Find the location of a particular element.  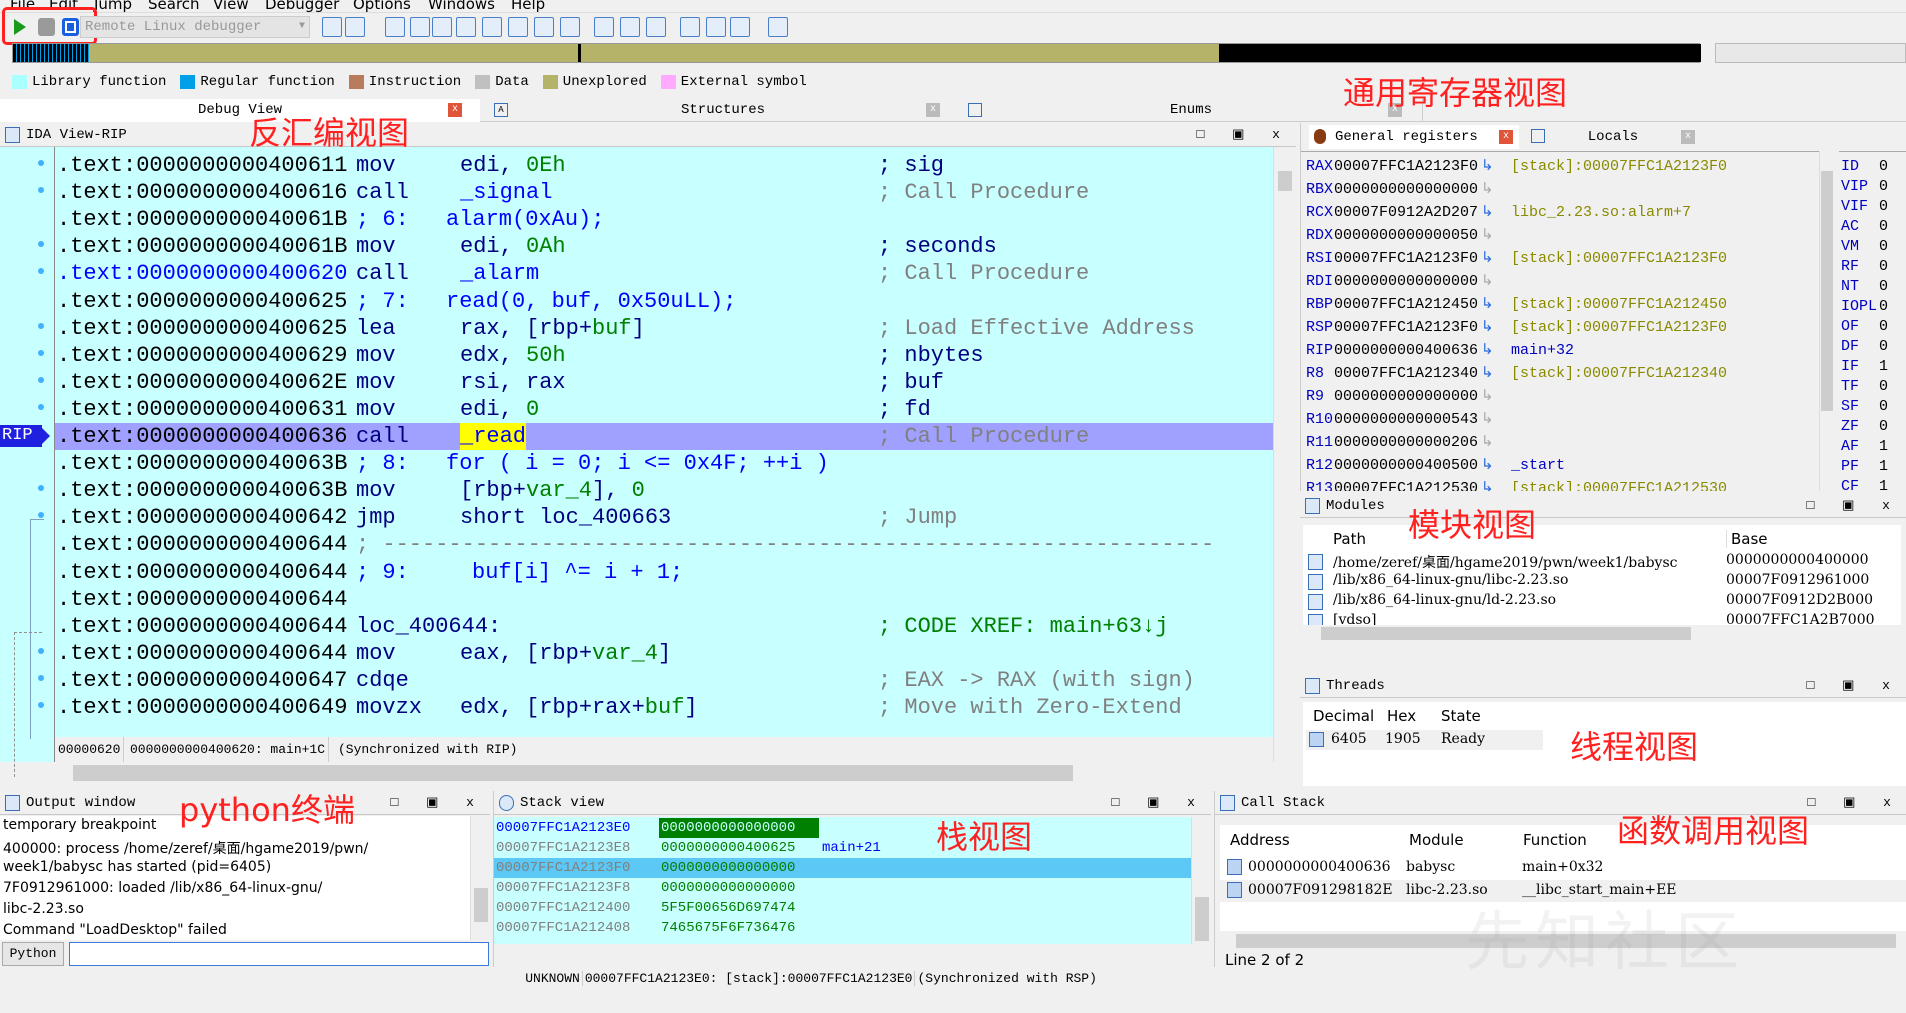

thread-decimal: 6405 is located at coordinates (1349, 739).